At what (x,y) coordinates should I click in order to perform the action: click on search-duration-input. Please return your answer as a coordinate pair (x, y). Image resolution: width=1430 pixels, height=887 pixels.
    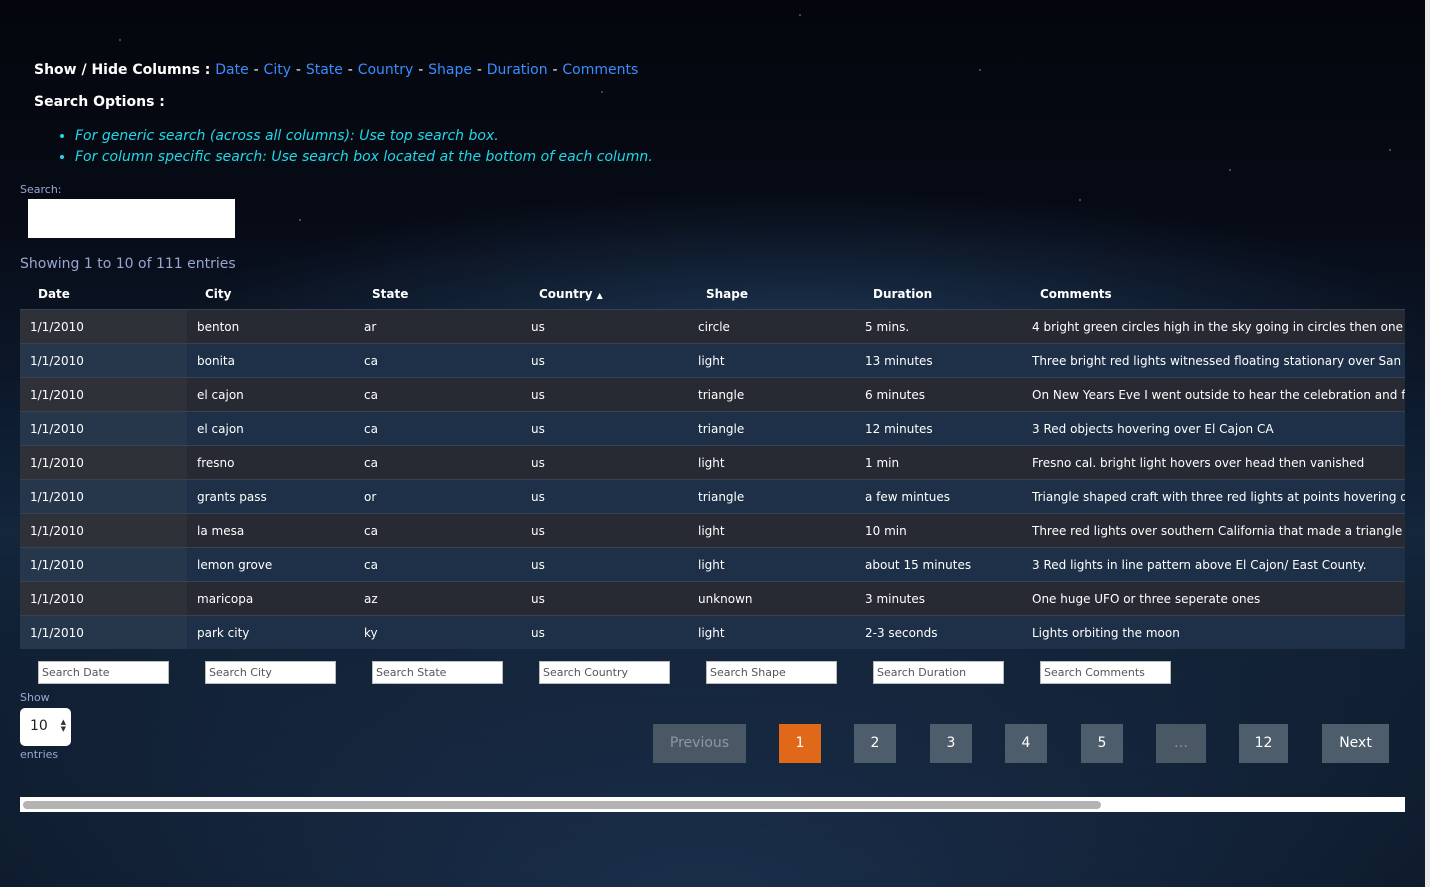
    Looking at the image, I should click on (938, 672).